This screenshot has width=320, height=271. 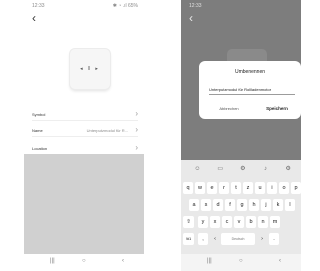 What do you see at coordinates (296, 188) in the screenshot?
I see `key: p` at bounding box center [296, 188].